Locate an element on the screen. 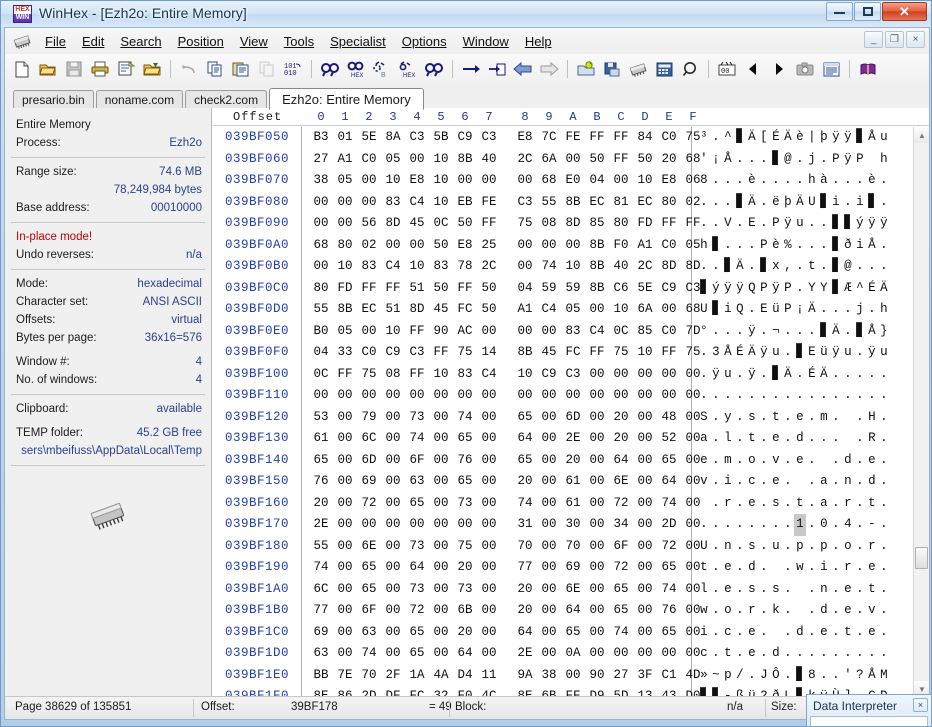  hex-byte: 90 is located at coordinates (597, 676).